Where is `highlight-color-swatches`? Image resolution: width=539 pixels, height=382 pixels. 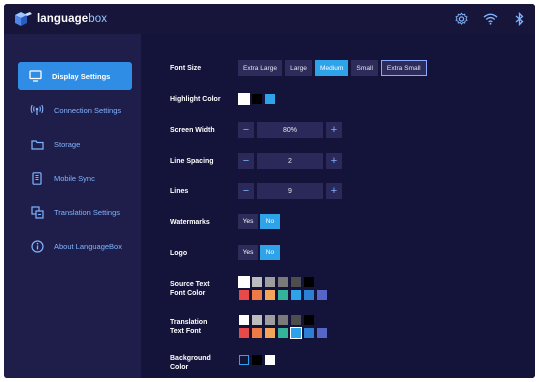 highlight-color-swatches is located at coordinates (256, 99).